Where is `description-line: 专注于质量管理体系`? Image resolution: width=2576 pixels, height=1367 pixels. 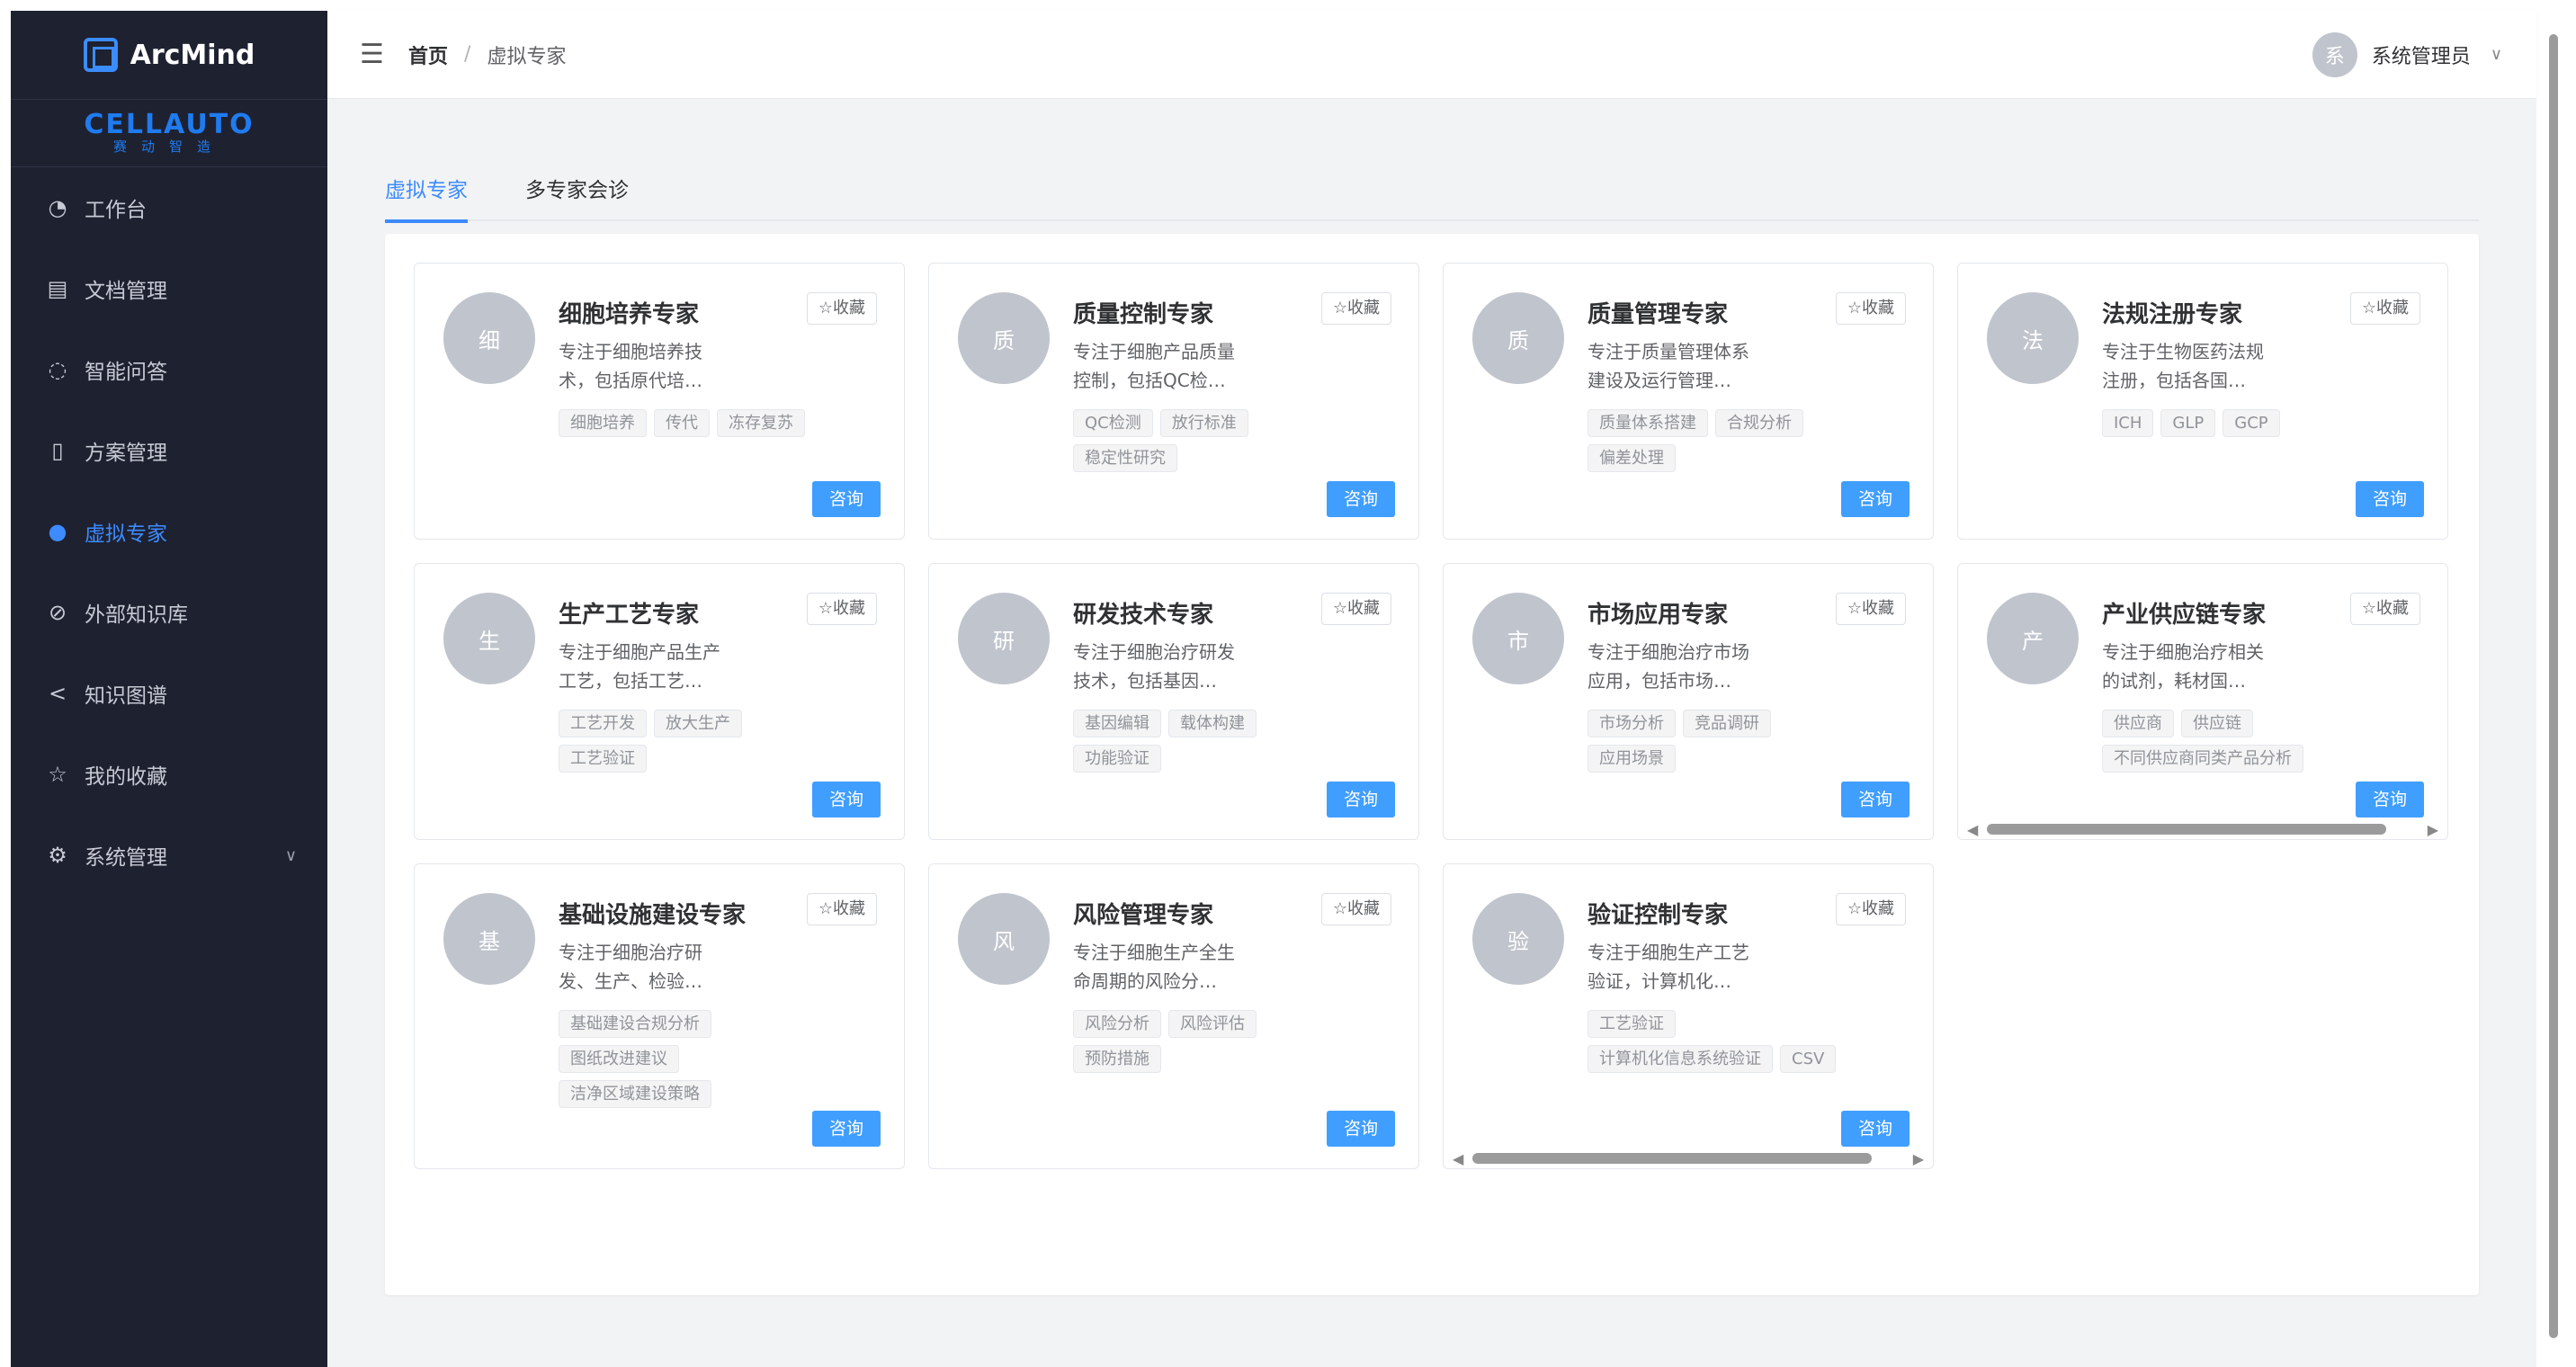
description-line: 专注于质量管理体系 is located at coordinates (1668, 351).